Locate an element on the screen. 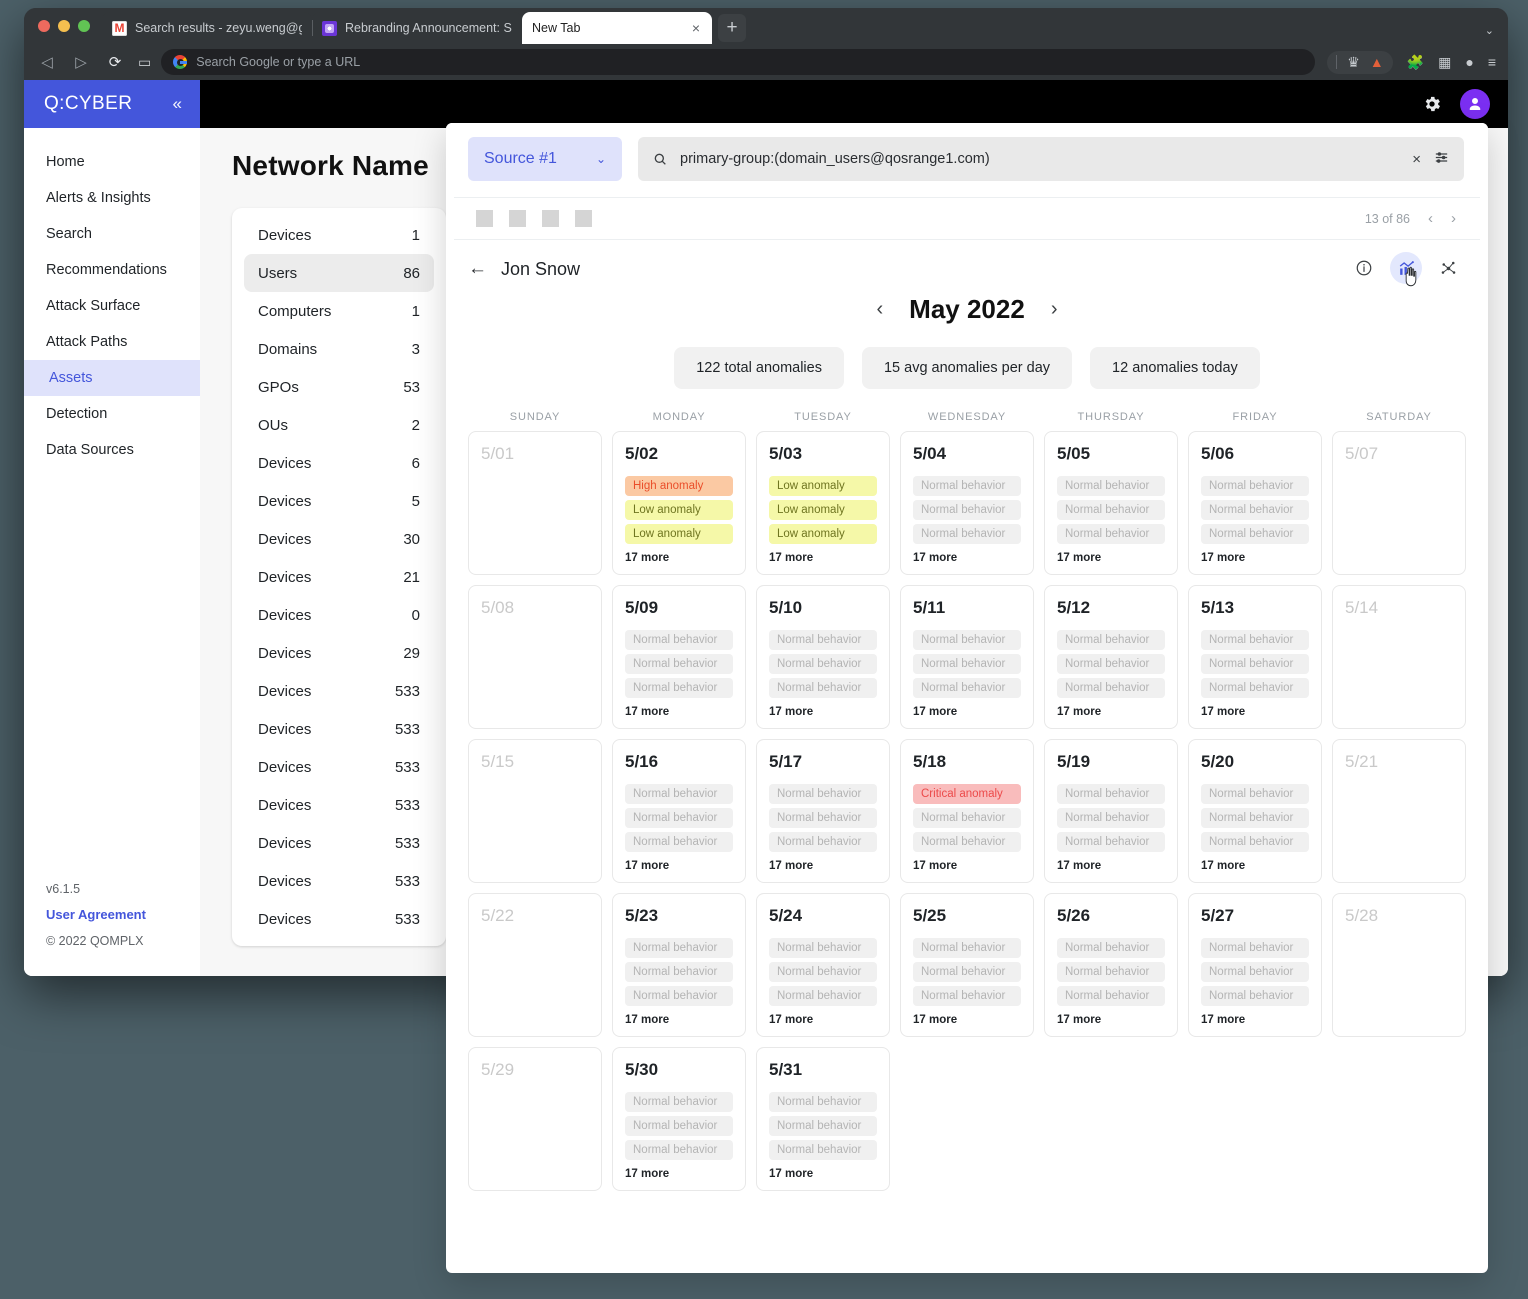 This screenshot has height=1299, width=1528. network-list-item: Users 86 is located at coordinates (339, 273).